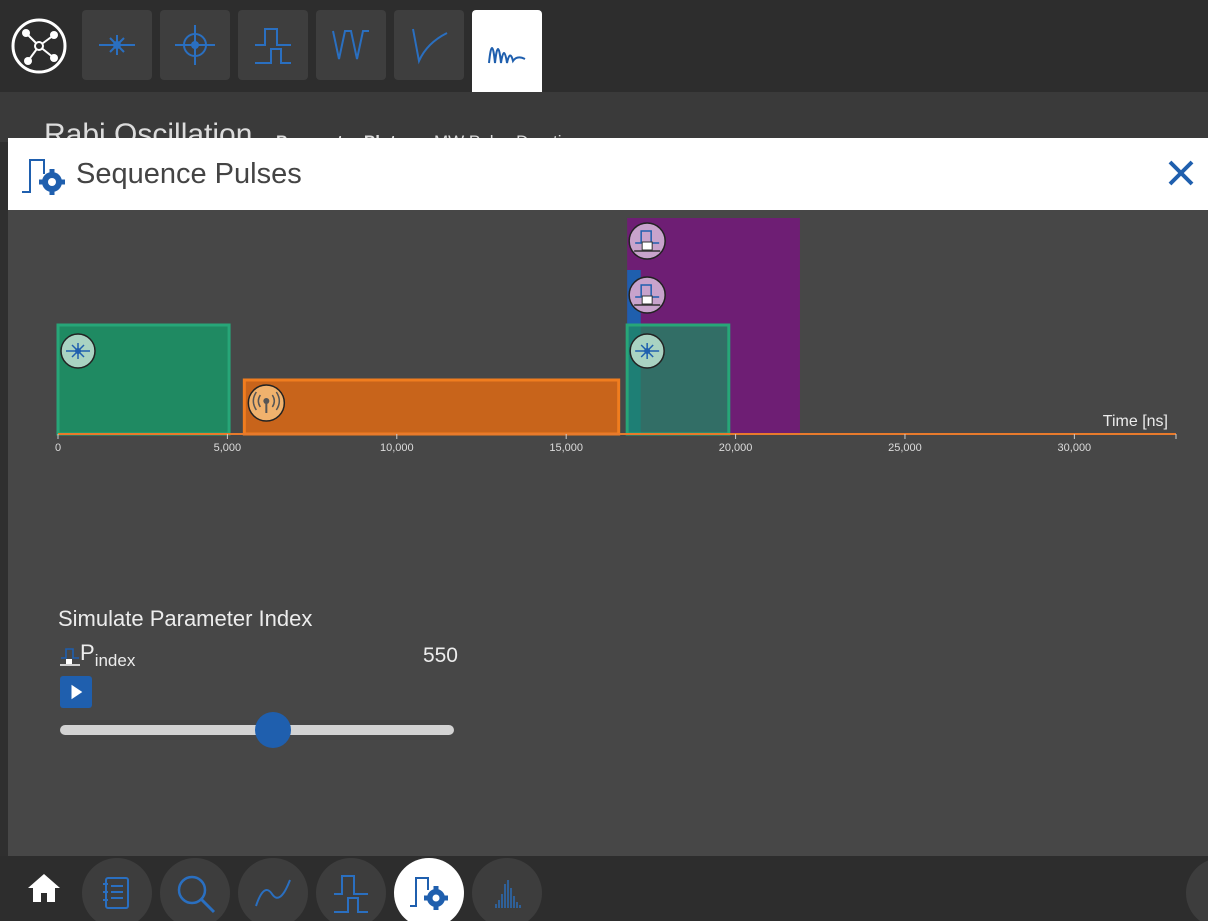 The height and width of the screenshot is (921, 1208). I want to click on simulate-title: Simulate Parameter Index, so click(185, 618).